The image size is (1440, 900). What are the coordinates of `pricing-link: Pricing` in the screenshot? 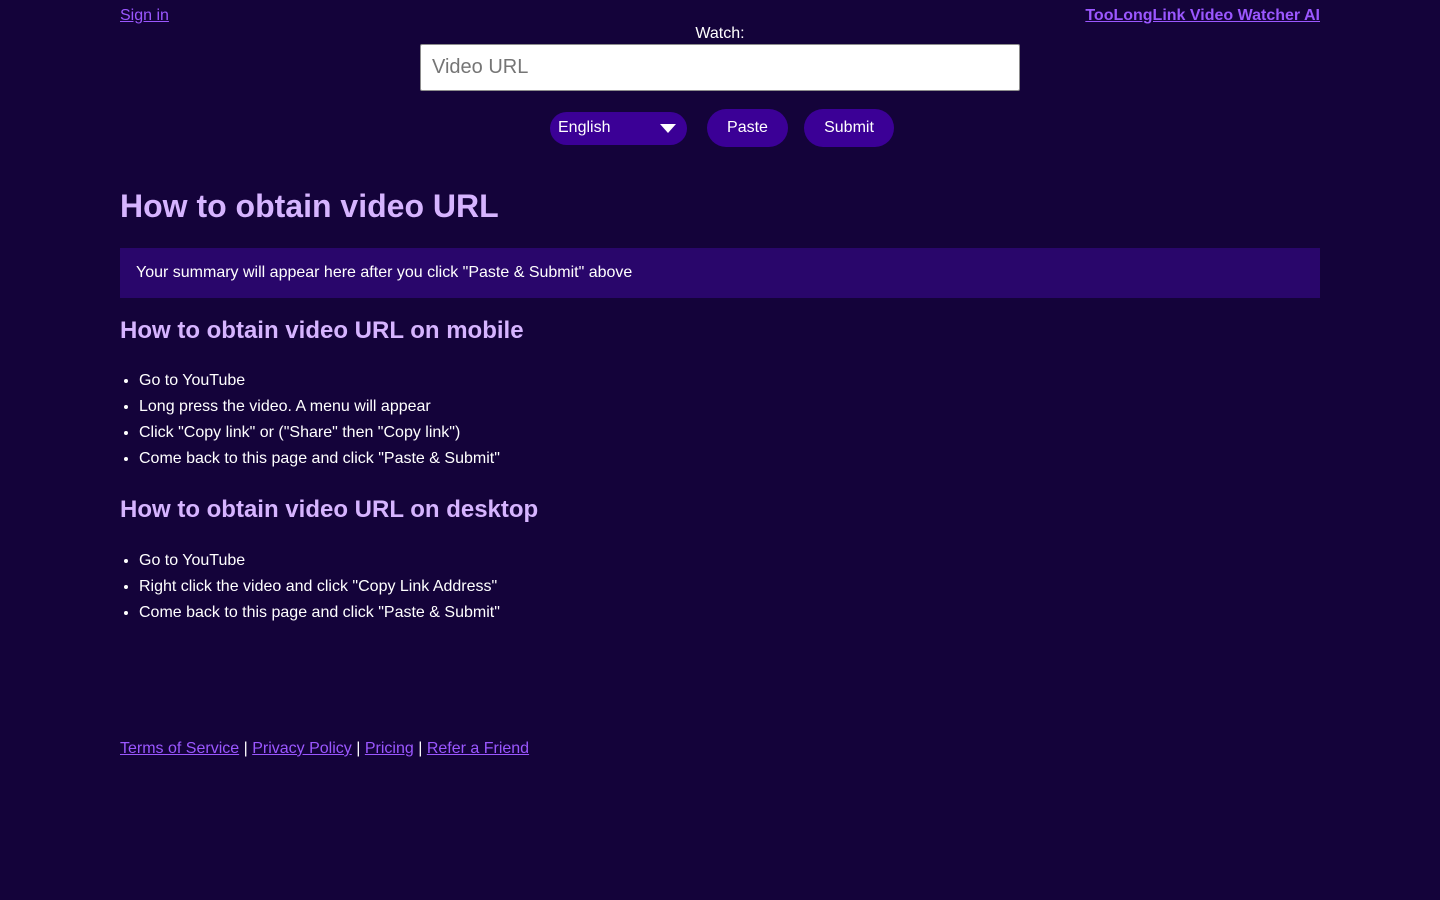 It's located at (389, 748).